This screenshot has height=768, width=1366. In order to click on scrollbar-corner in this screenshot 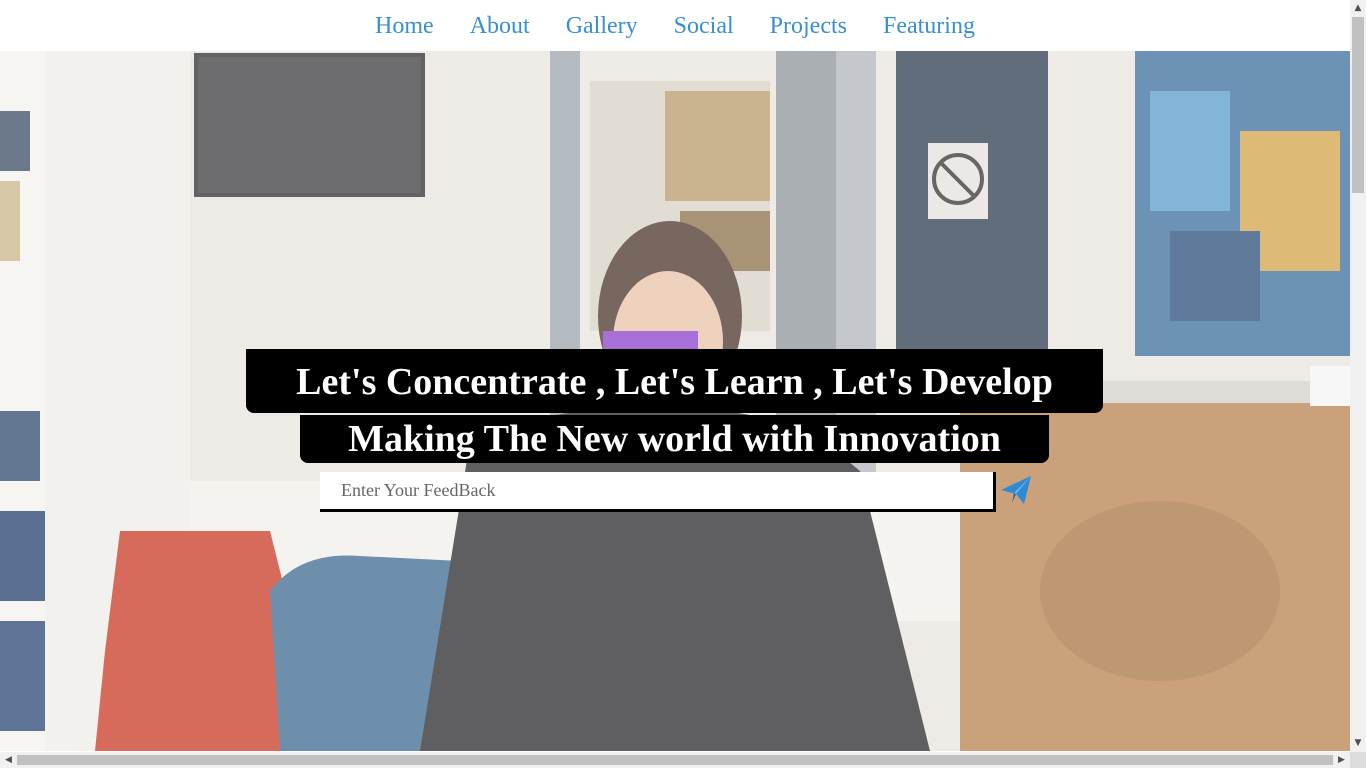, I will do `click(1358, 760)`.